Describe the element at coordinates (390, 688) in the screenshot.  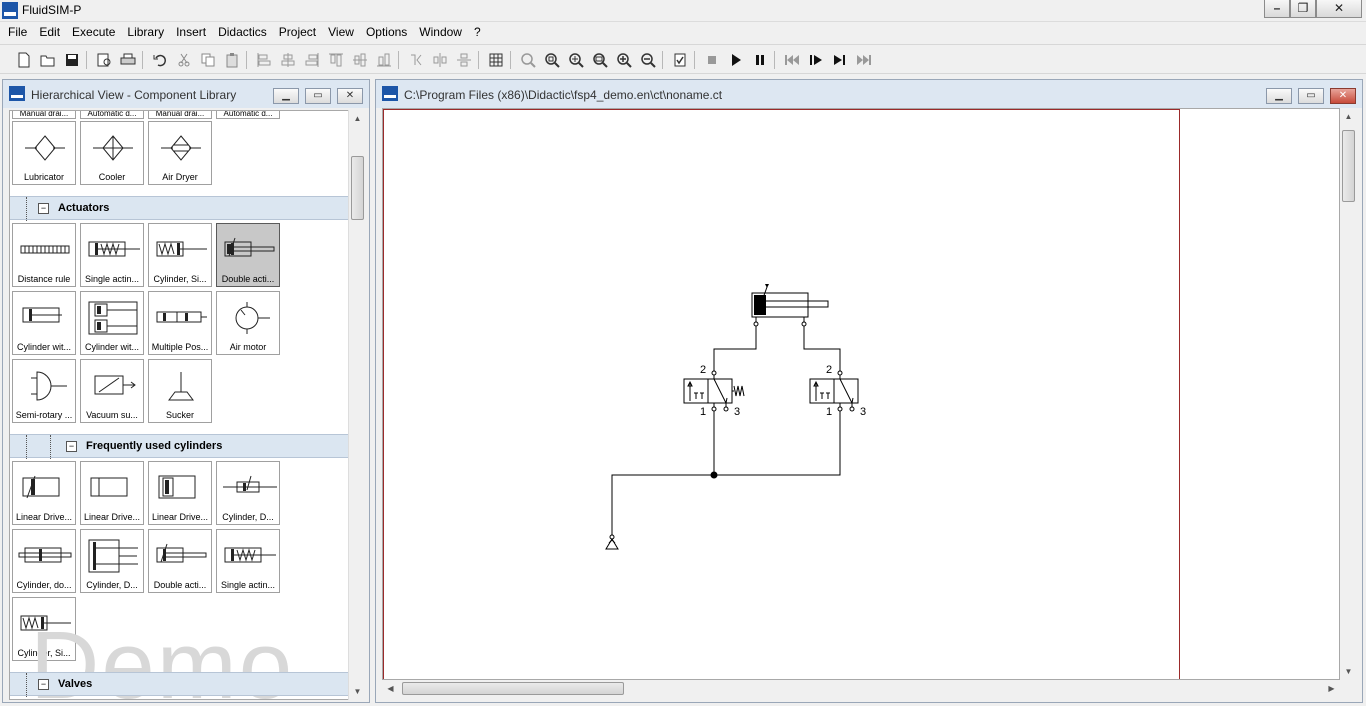
I see `scroll-left-icon: ◀` at that location.